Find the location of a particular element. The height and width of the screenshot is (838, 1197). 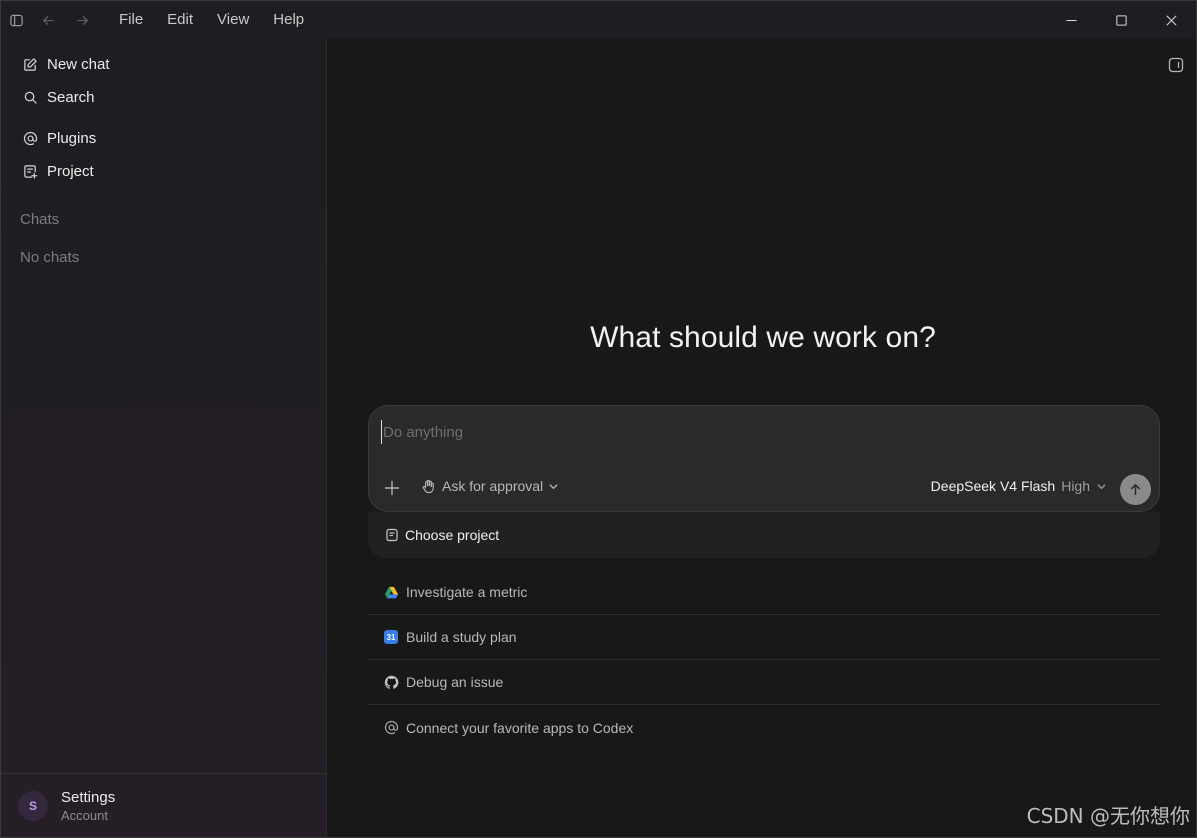

menu-edit: Edit is located at coordinates (180, 20).